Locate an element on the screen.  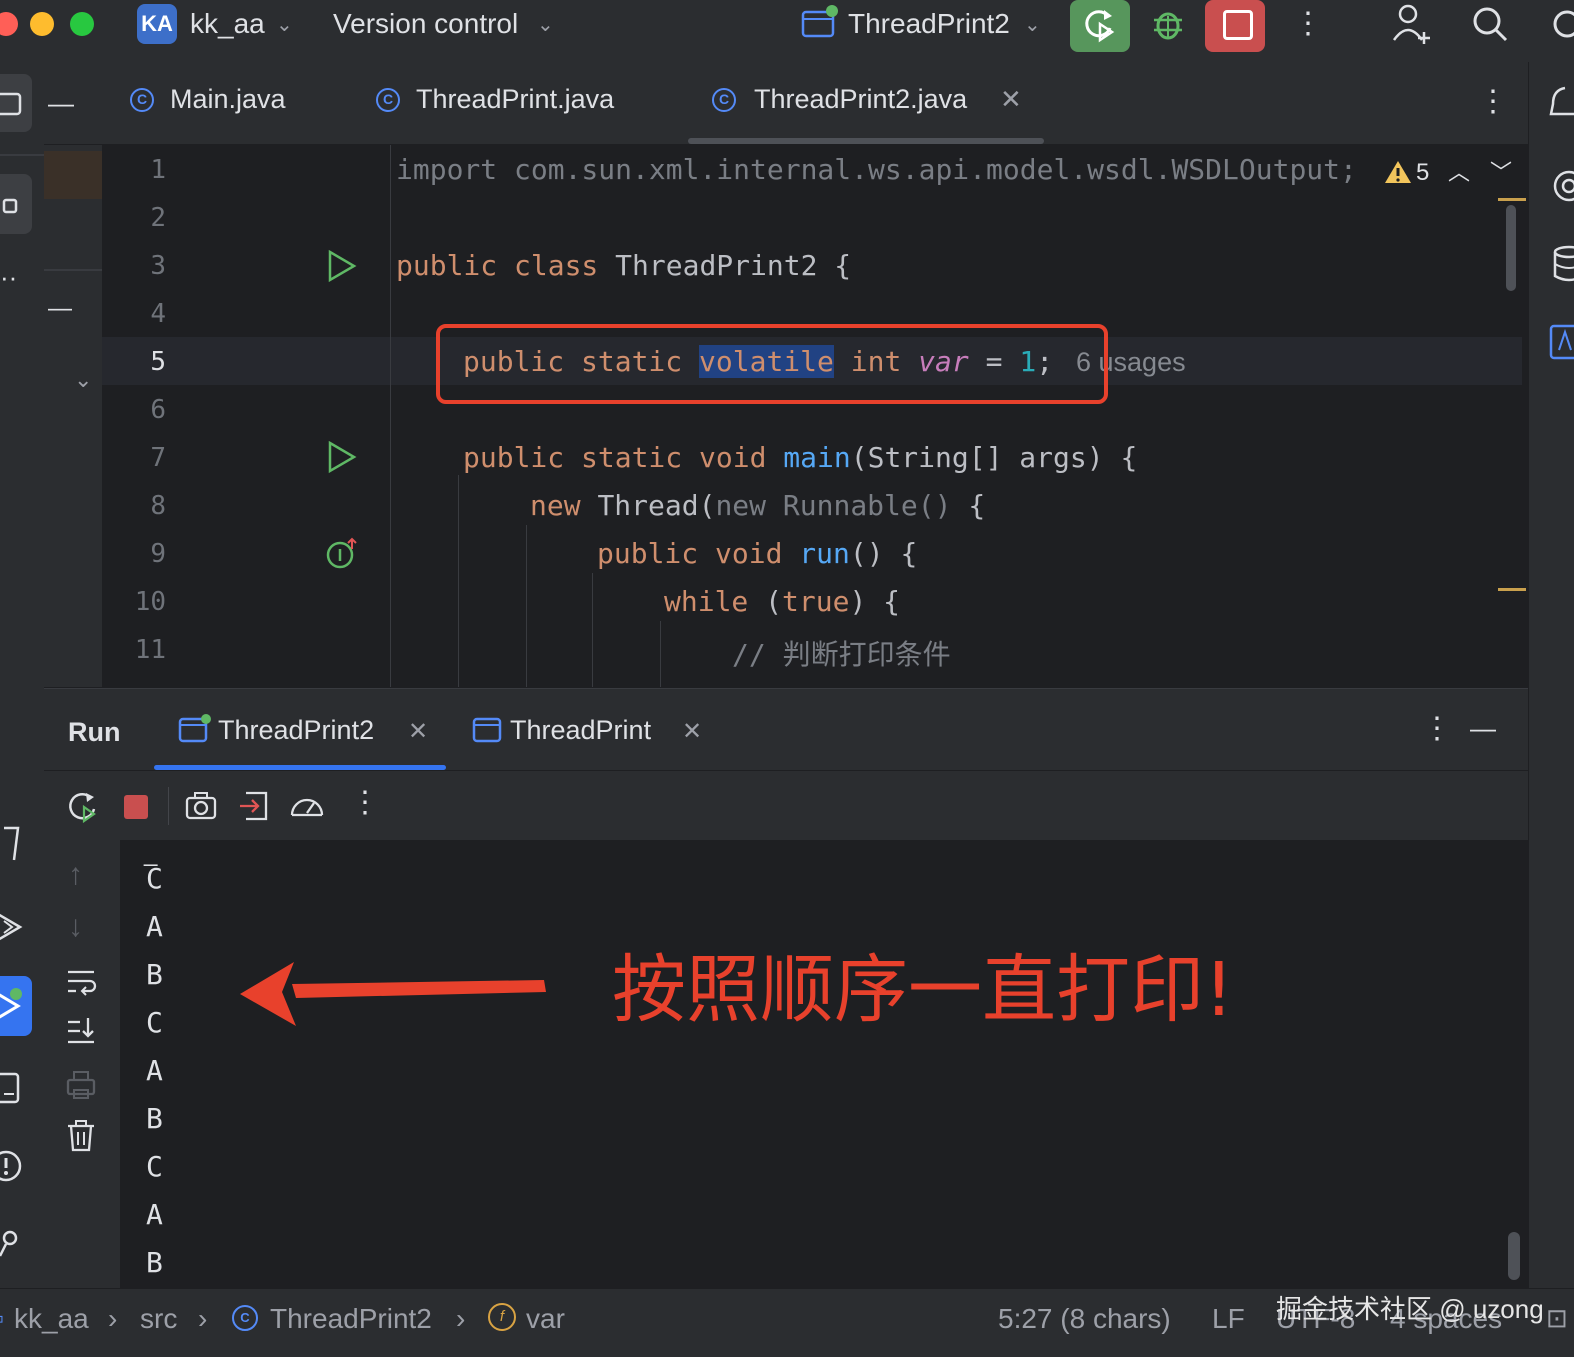
line-number: 5 is located at coordinates (158, 362).